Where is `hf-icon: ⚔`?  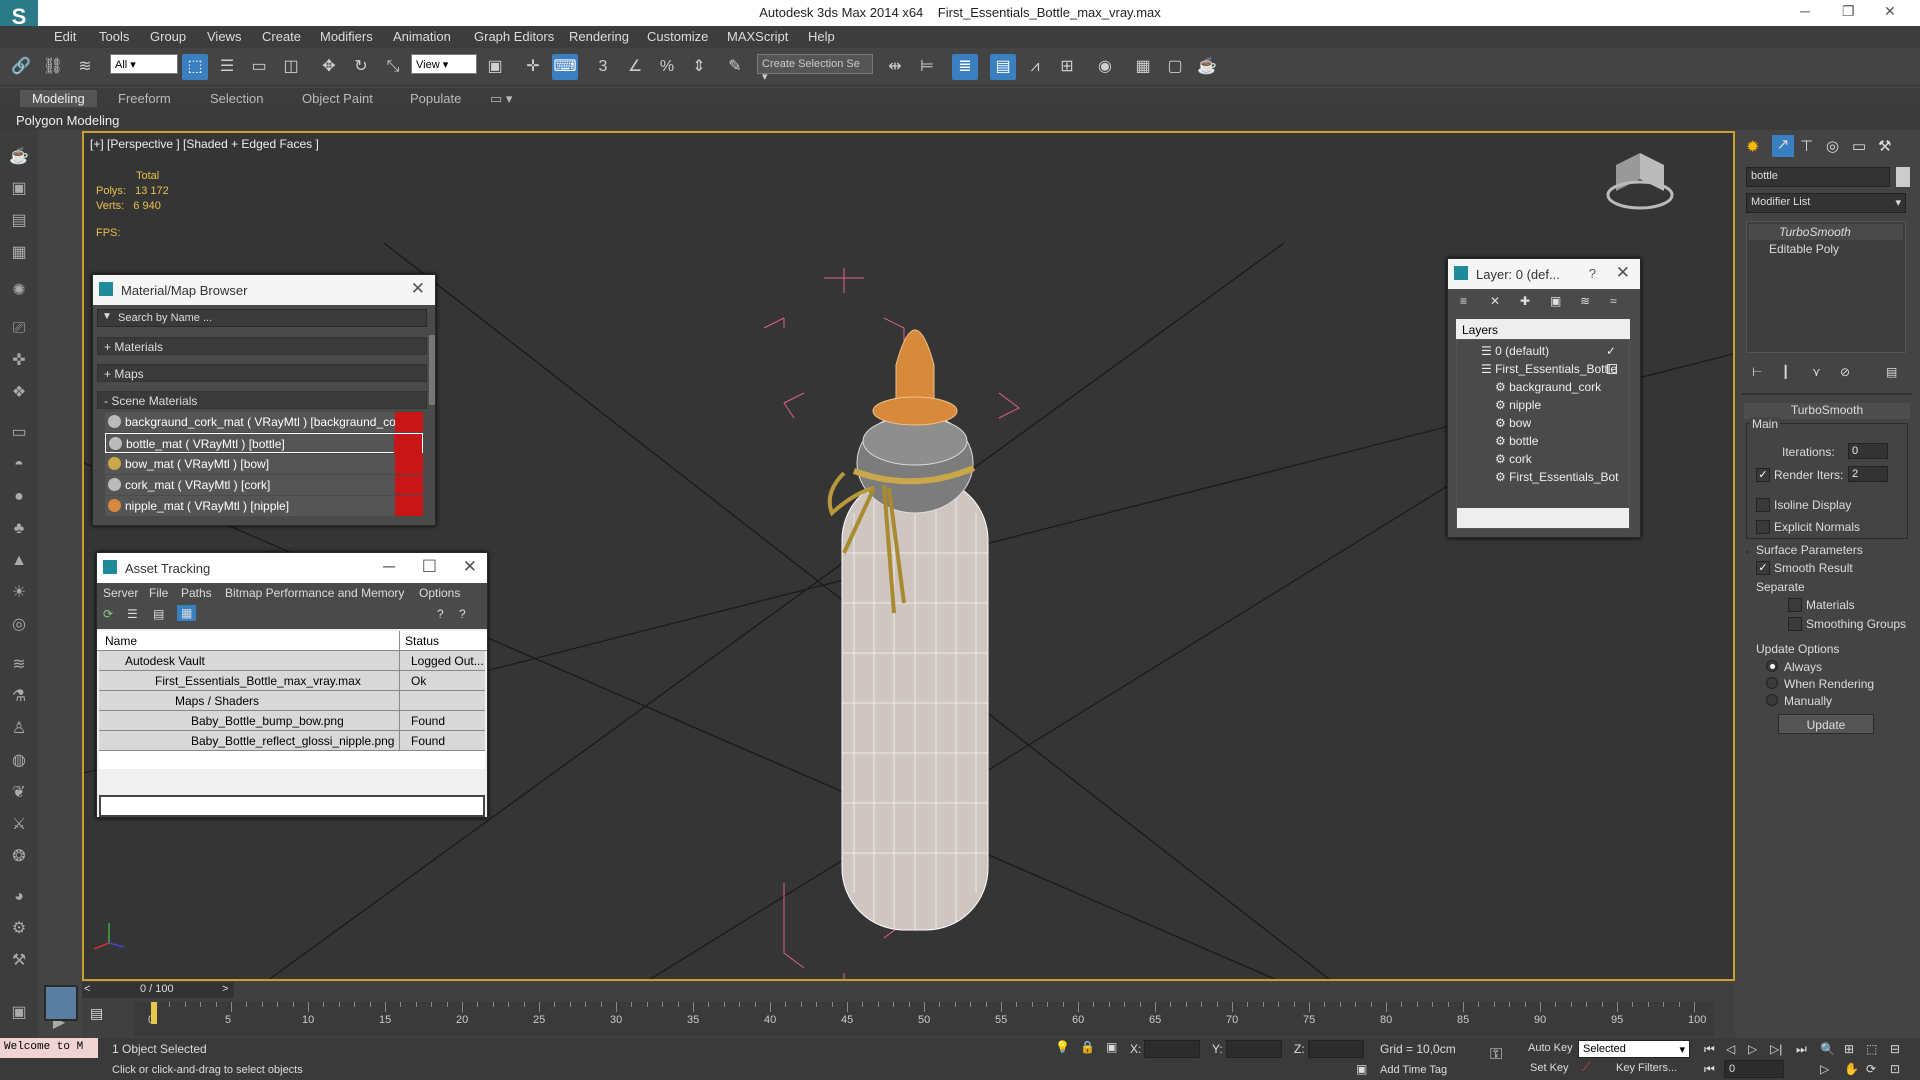
hf-icon: ⚔ is located at coordinates (19, 825).